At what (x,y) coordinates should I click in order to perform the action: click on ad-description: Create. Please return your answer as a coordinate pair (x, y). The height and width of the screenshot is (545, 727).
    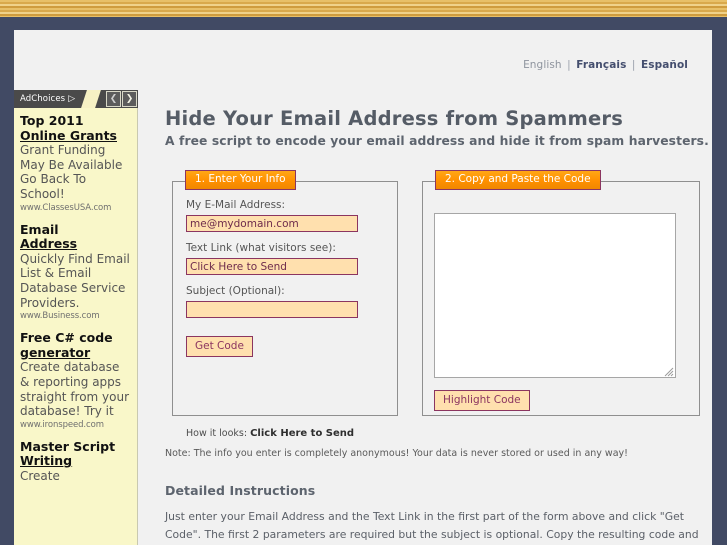
    Looking at the image, I should click on (40, 475).